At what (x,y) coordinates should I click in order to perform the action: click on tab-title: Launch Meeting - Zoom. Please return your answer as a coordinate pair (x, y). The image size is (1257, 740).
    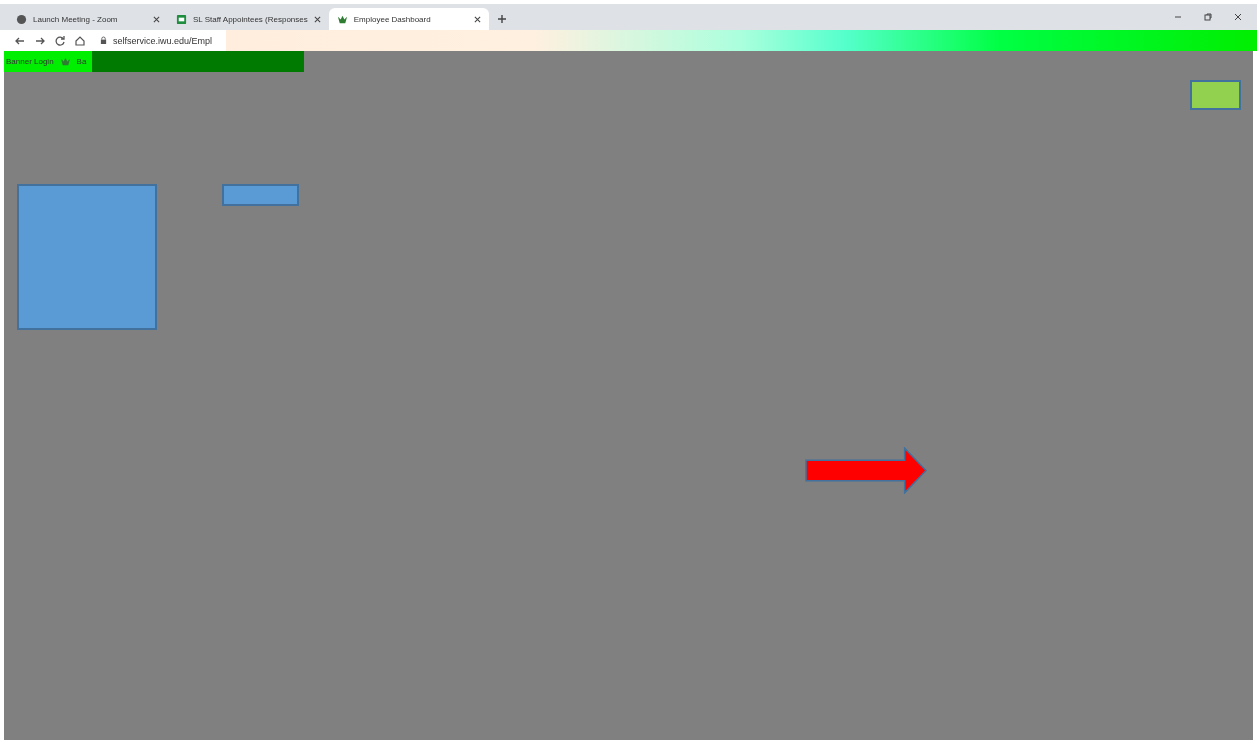
    Looking at the image, I should click on (76, 19).